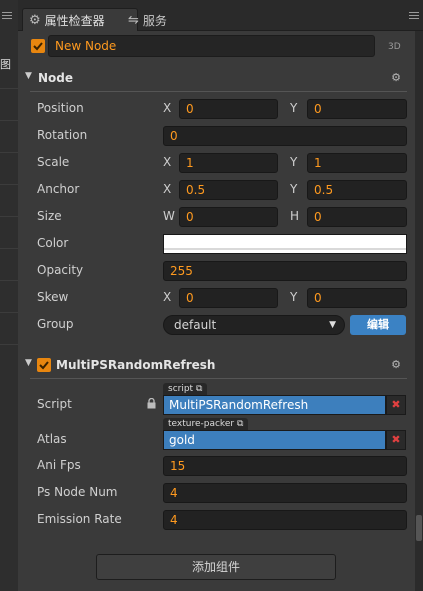 Image resolution: width=423 pixels, height=591 pixels. Describe the element at coordinates (60, 270) in the screenshot. I see `opacity-label: Opacity` at that location.